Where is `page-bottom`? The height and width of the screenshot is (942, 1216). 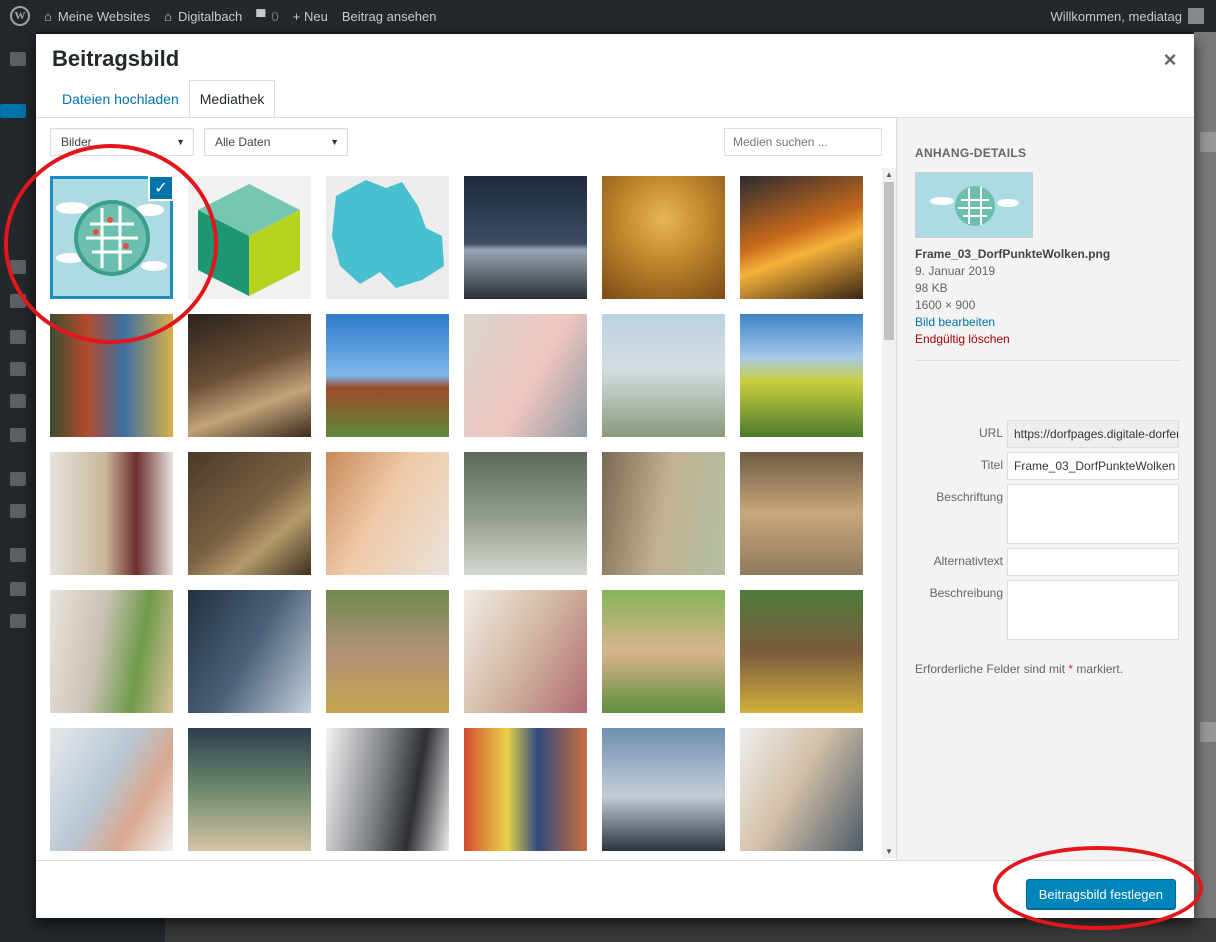
page-bottom is located at coordinates (608, 930).